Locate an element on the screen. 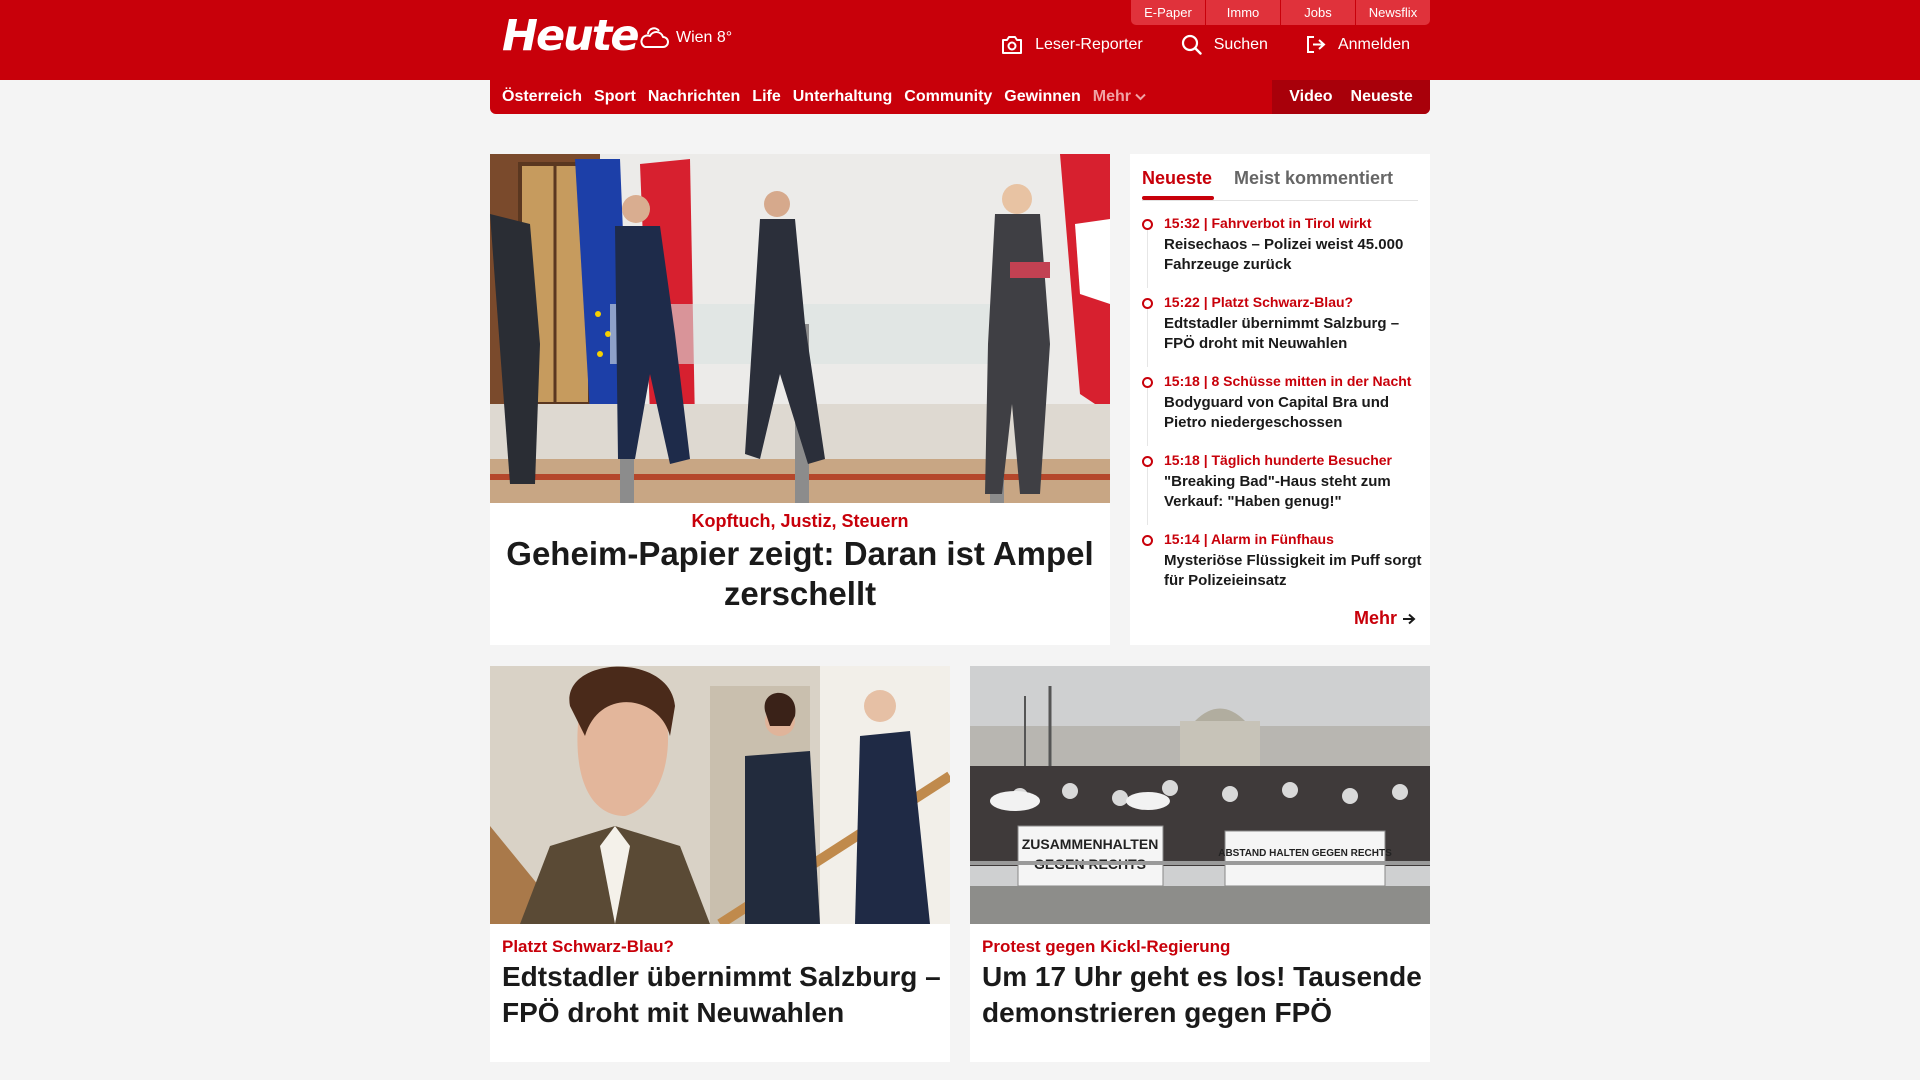  nav-item-community: Community is located at coordinates (948, 97).